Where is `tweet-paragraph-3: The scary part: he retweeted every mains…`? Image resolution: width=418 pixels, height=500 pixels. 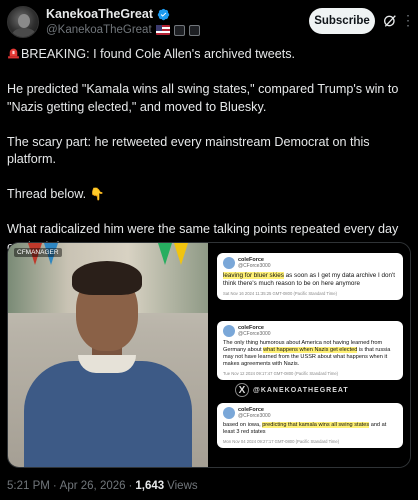
tweet-paragraph-3: The scary part: he retweeted every mains… is located at coordinates (188, 150).